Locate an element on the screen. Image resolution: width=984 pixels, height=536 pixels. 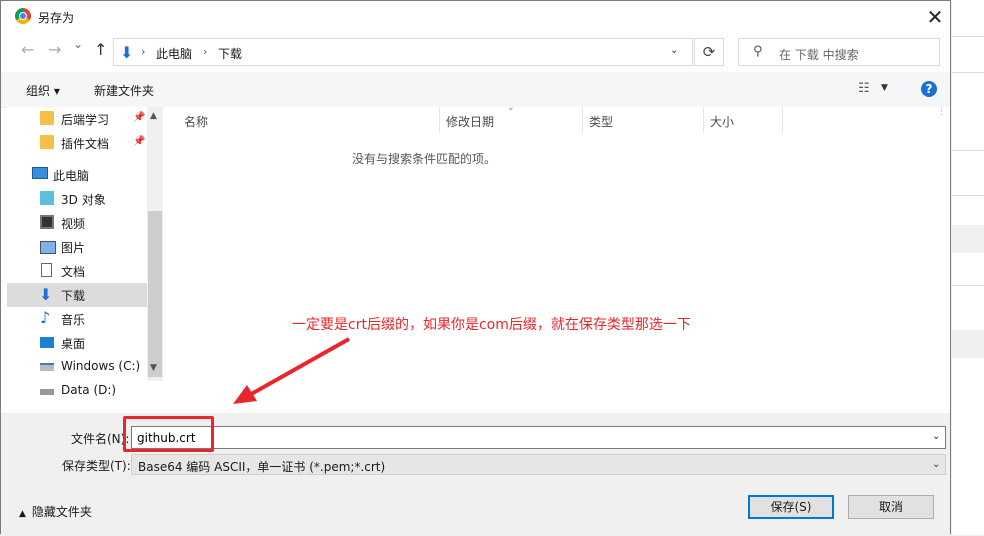
sidebar-item-downloads: ⬇ 下载 is located at coordinates (77, 295).